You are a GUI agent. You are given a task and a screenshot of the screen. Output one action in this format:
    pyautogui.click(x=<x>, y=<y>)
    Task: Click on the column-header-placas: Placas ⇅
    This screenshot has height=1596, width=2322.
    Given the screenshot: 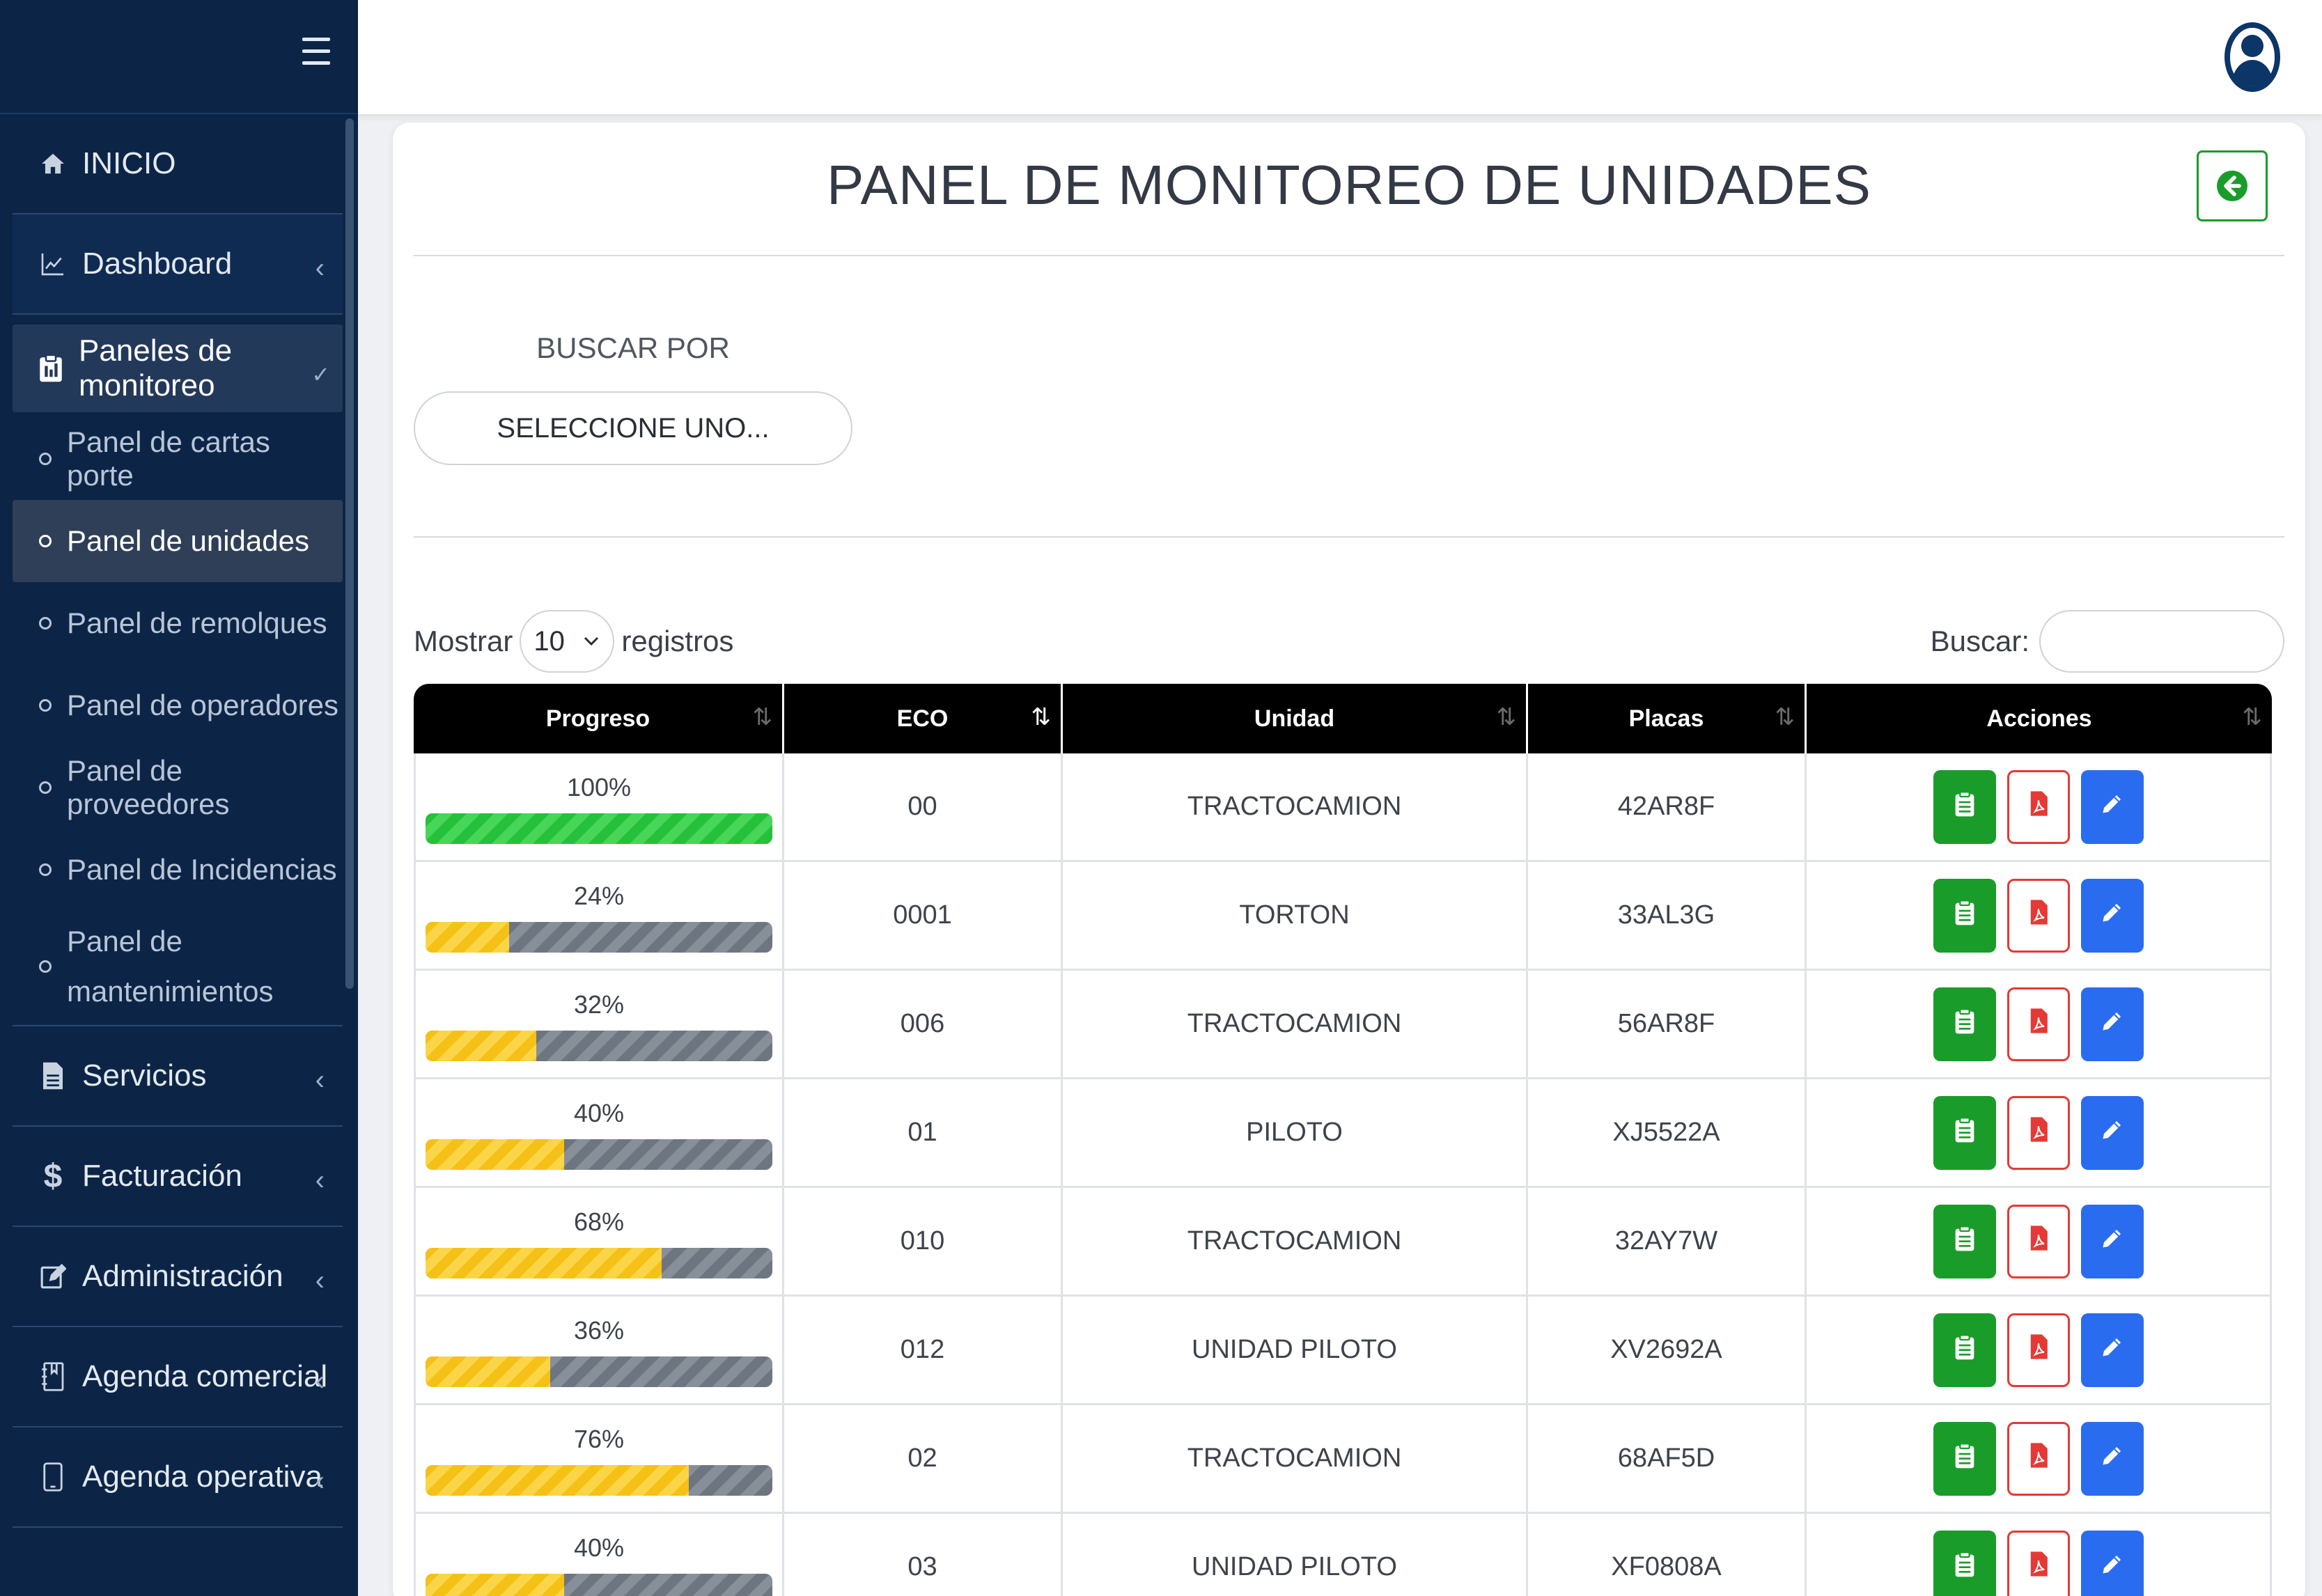 What is the action you would take?
    pyautogui.click(x=1667, y=718)
    